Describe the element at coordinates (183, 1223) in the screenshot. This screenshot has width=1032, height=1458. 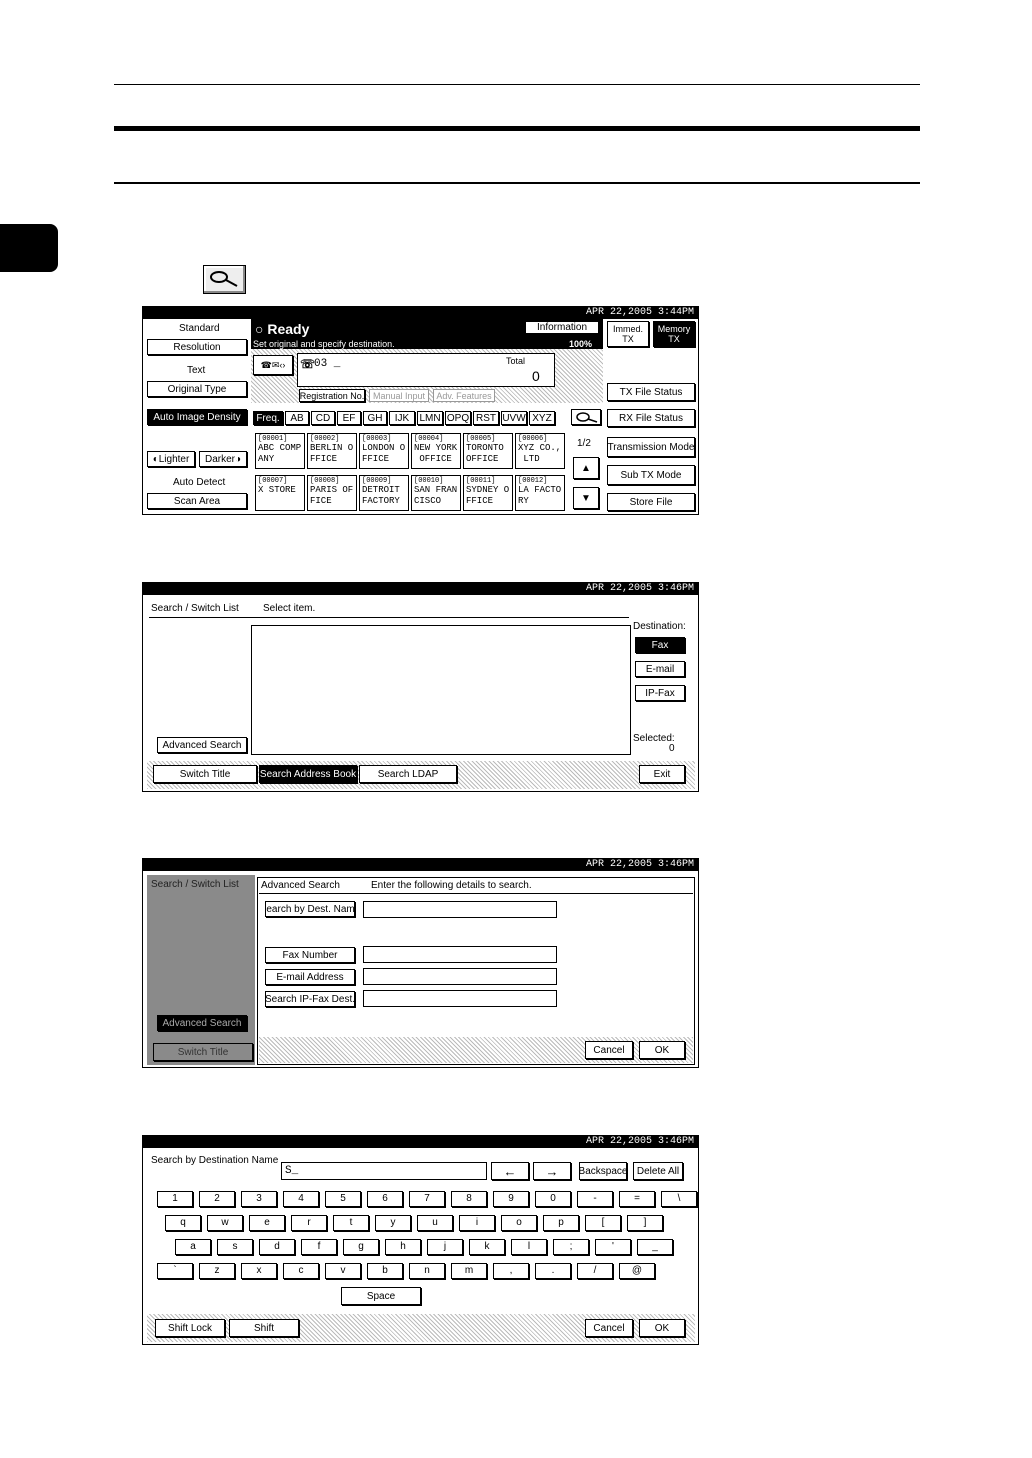
I see `key: q` at that location.